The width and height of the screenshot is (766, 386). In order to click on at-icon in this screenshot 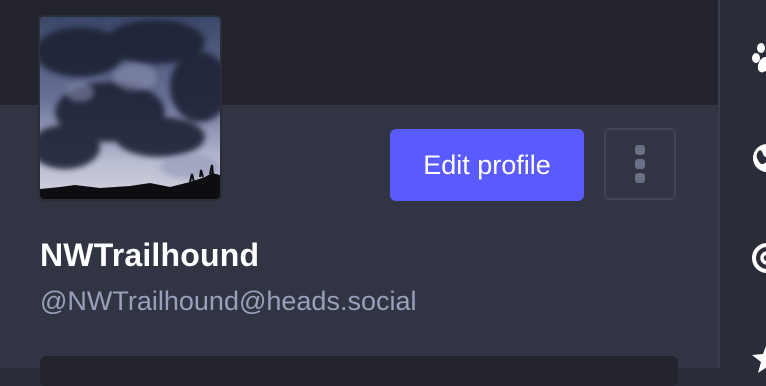, I will do `click(758, 258)`.